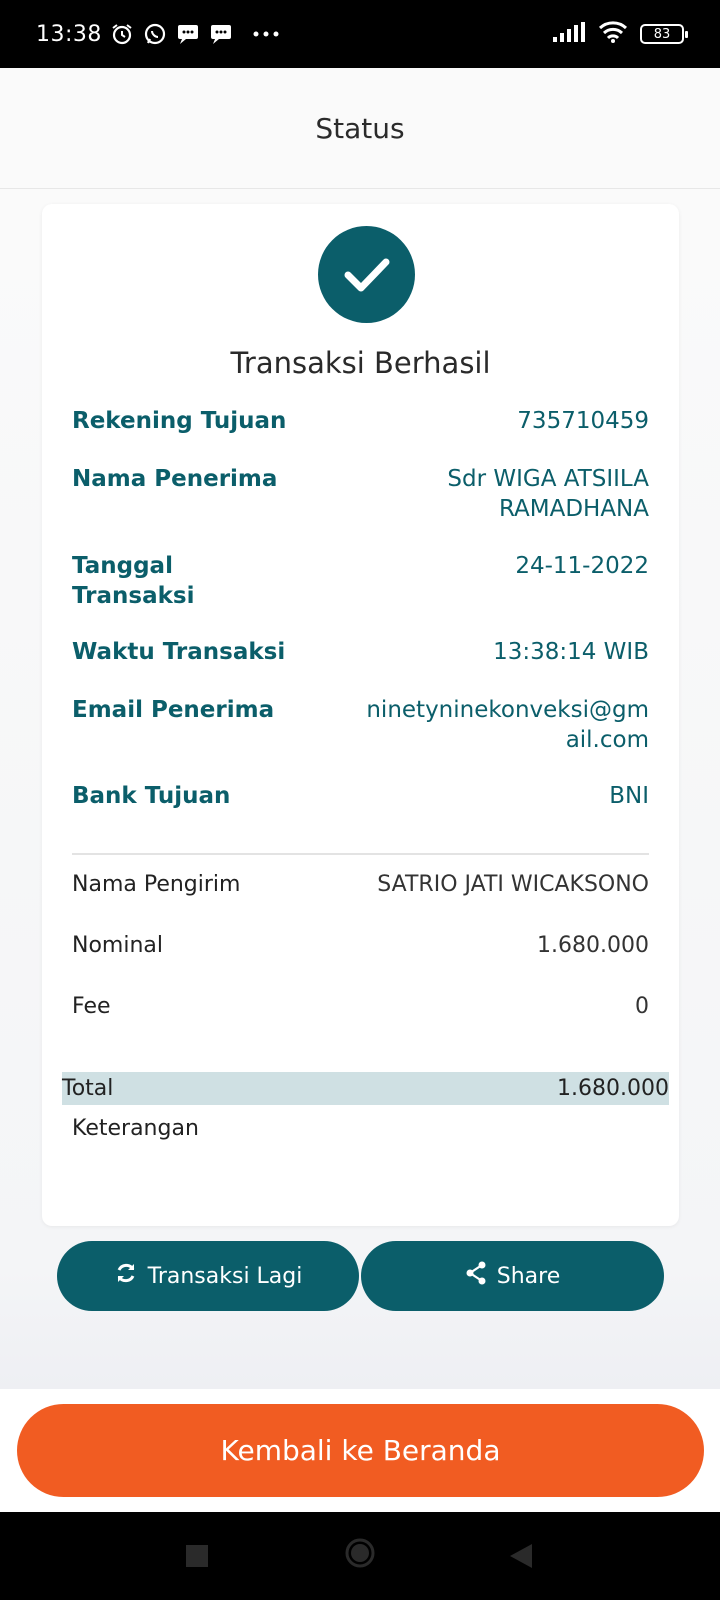 This screenshot has height=1600, width=720. Describe the element at coordinates (156, 884) in the screenshot. I see `summary-label: Nama Pengirim` at that location.